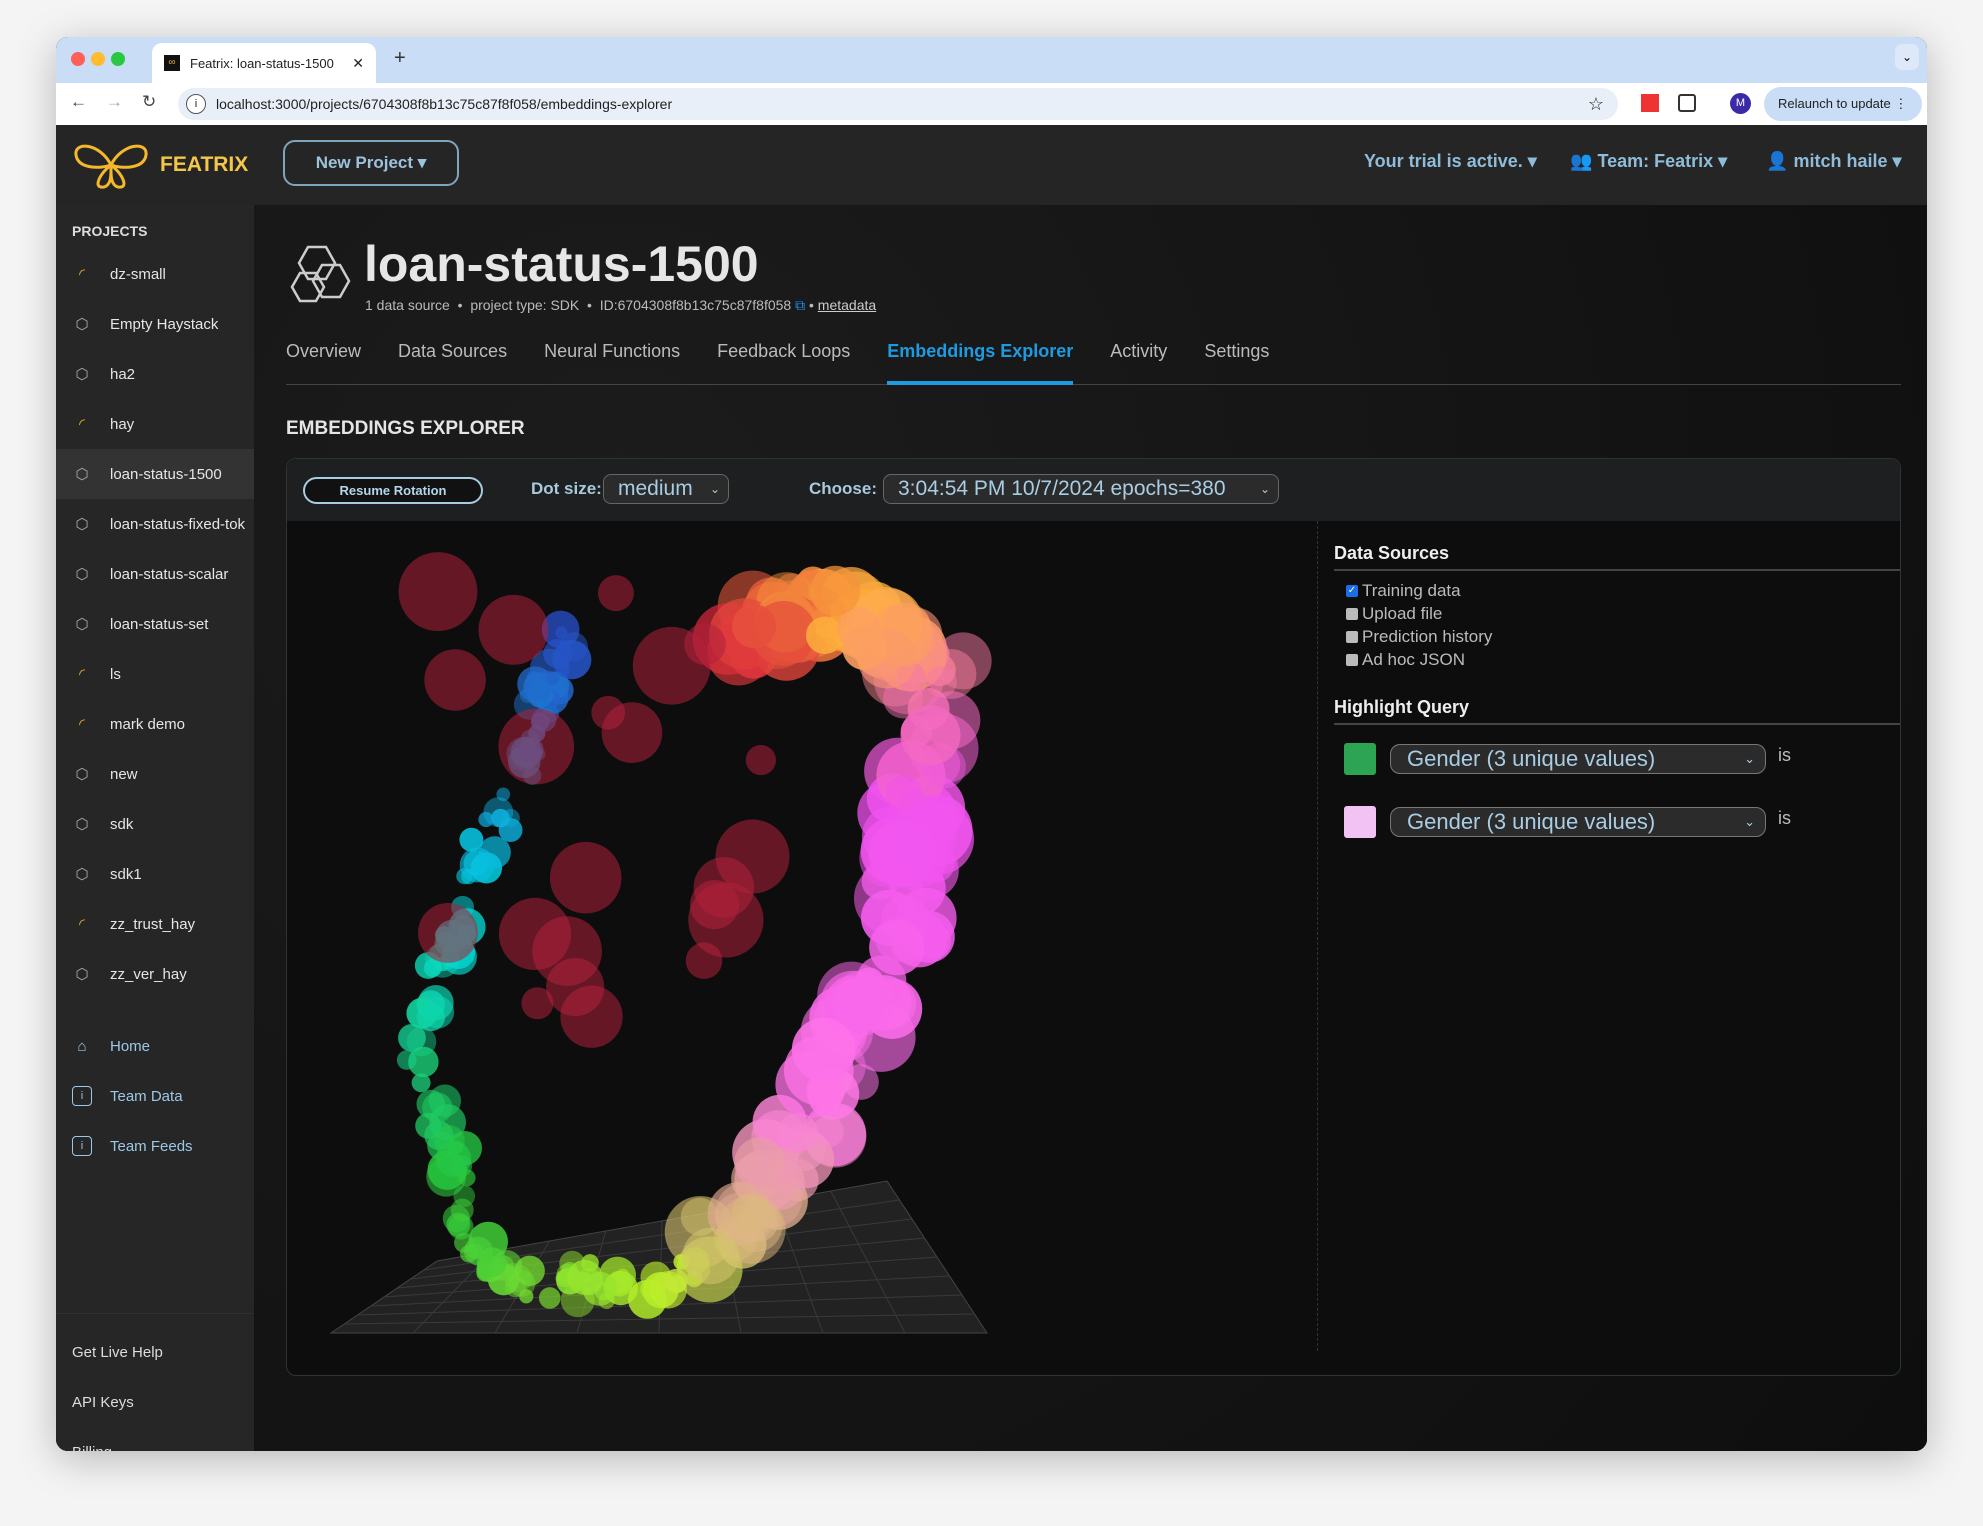  Describe the element at coordinates (405, 428) in the screenshot. I see `section-heading: EMBEDDINGS EXPLORER` at that location.